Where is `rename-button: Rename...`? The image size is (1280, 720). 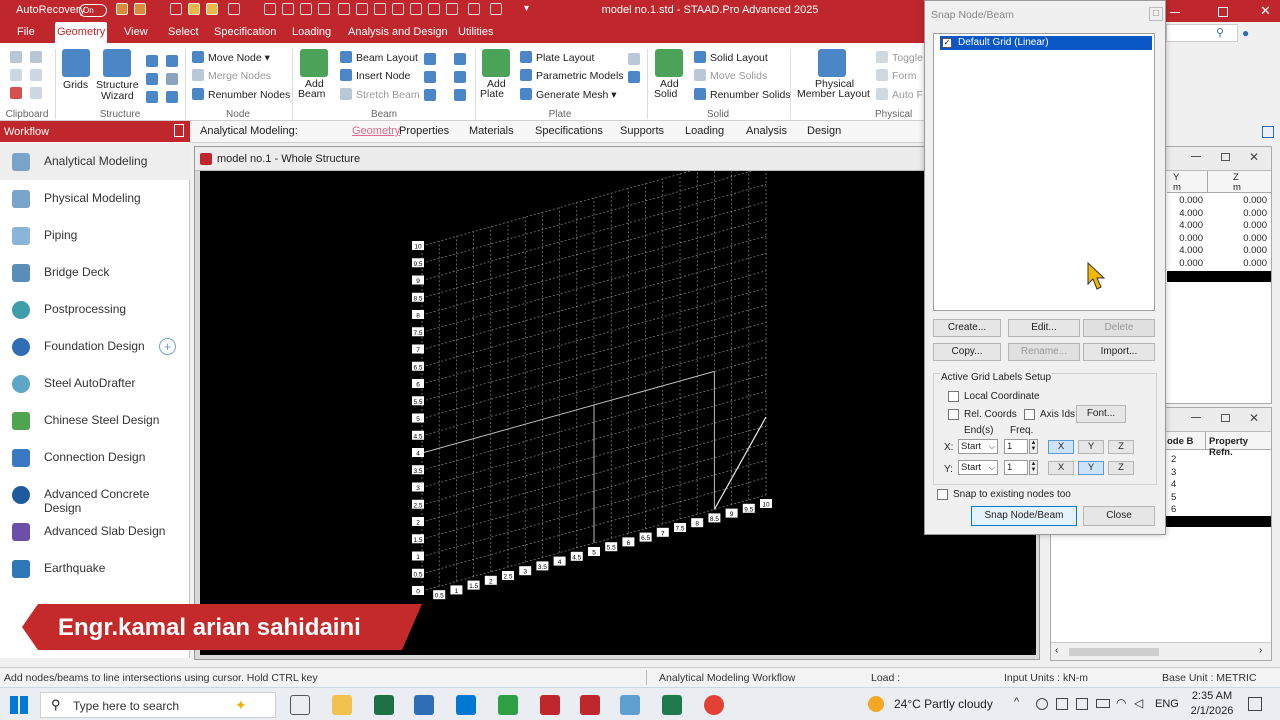 rename-button: Rename... is located at coordinates (1044, 352).